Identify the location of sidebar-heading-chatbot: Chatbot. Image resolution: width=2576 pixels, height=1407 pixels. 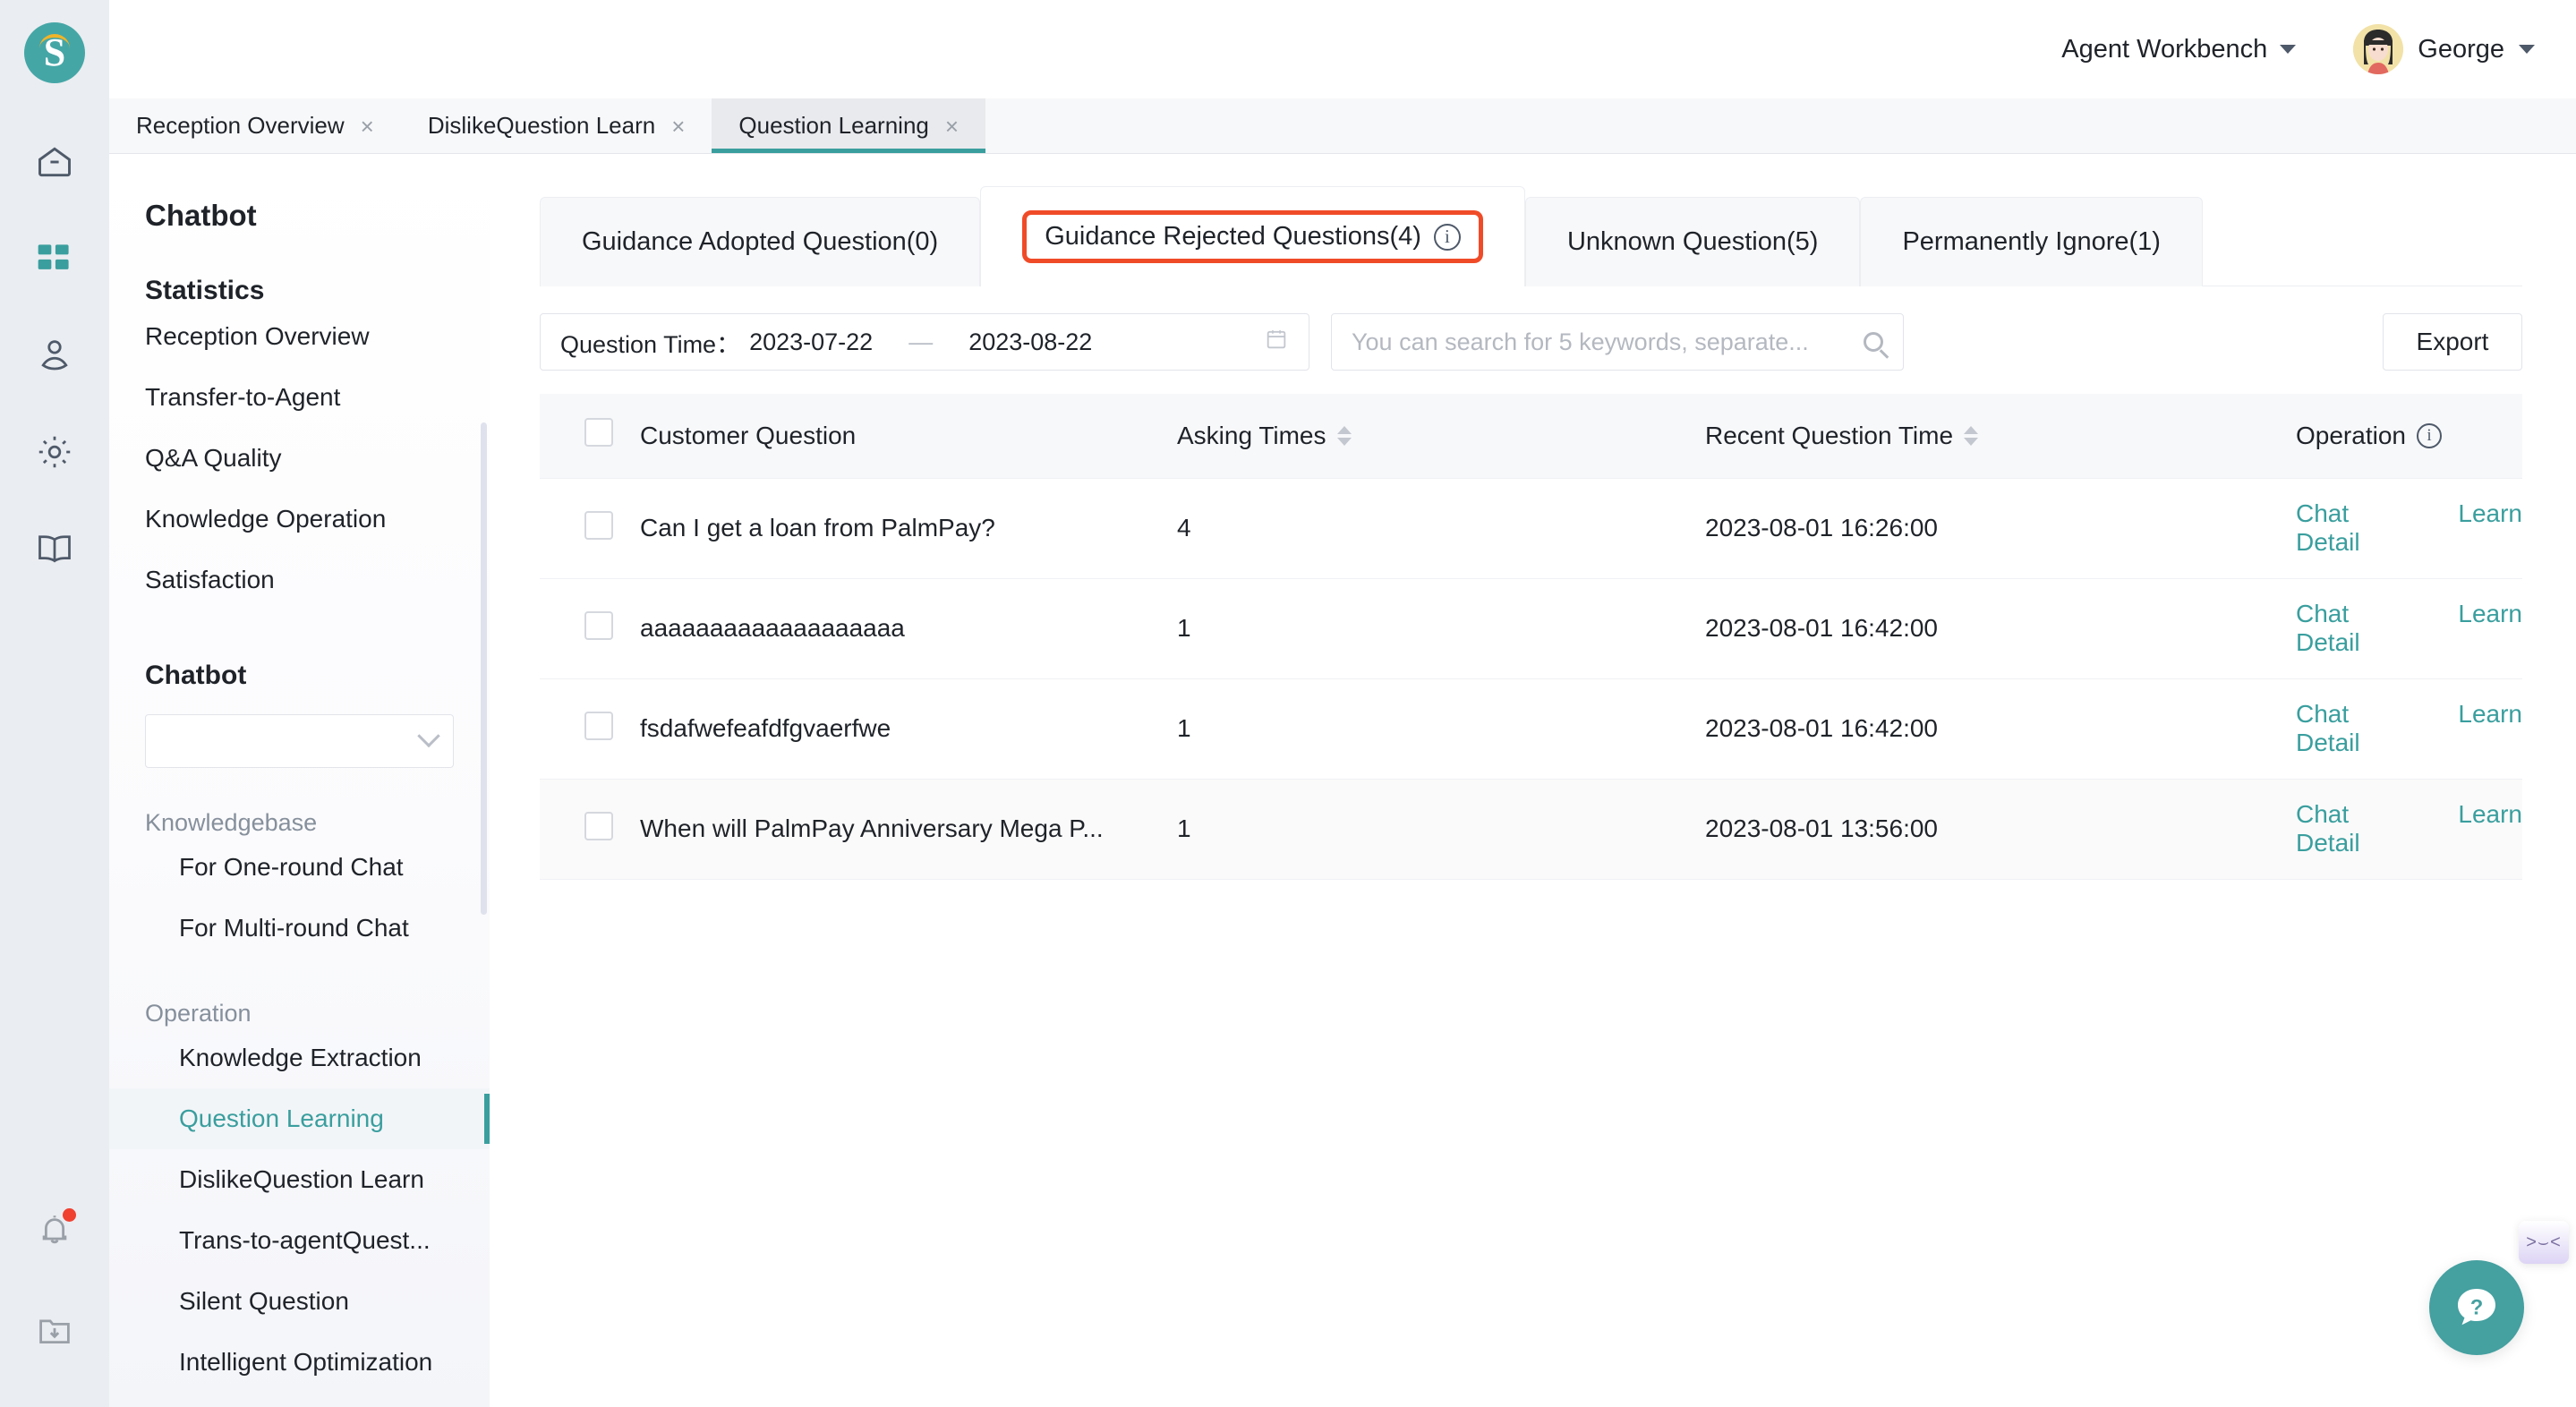
(196, 675).